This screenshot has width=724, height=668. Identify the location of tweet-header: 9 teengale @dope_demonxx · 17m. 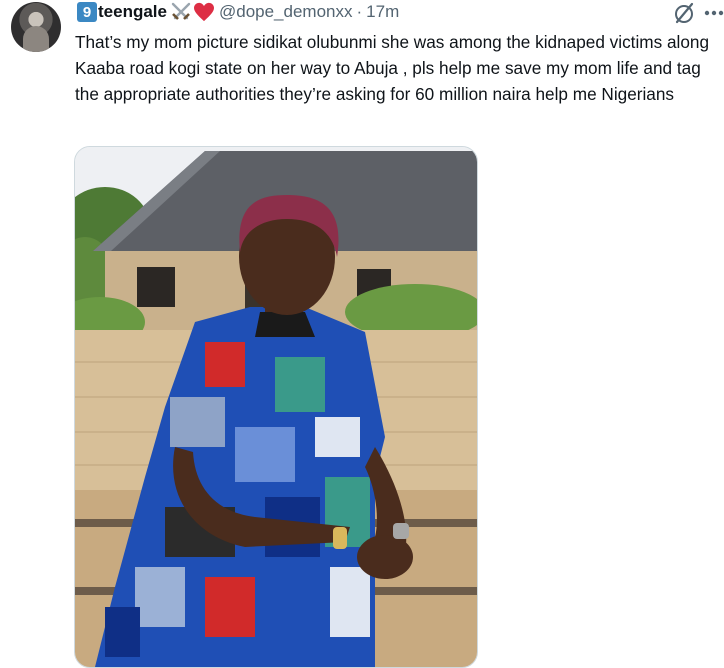
(238, 12).